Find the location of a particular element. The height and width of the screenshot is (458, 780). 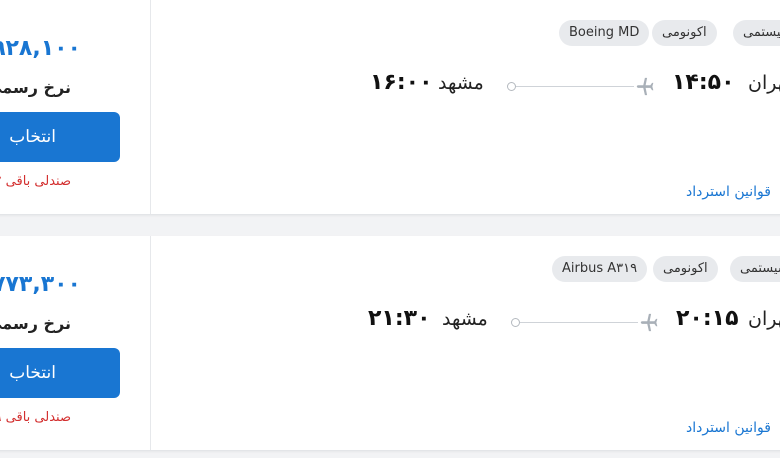

tag-aircraft: Boeing MD is located at coordinates (604, 33).